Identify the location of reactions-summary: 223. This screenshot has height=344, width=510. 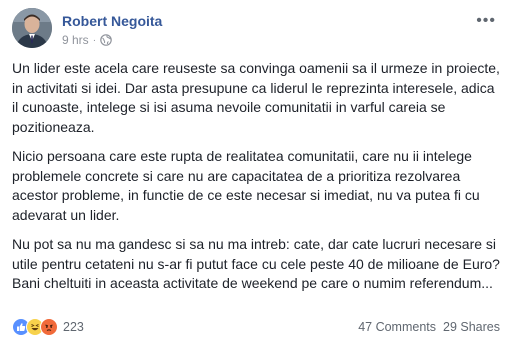
(48, 327).